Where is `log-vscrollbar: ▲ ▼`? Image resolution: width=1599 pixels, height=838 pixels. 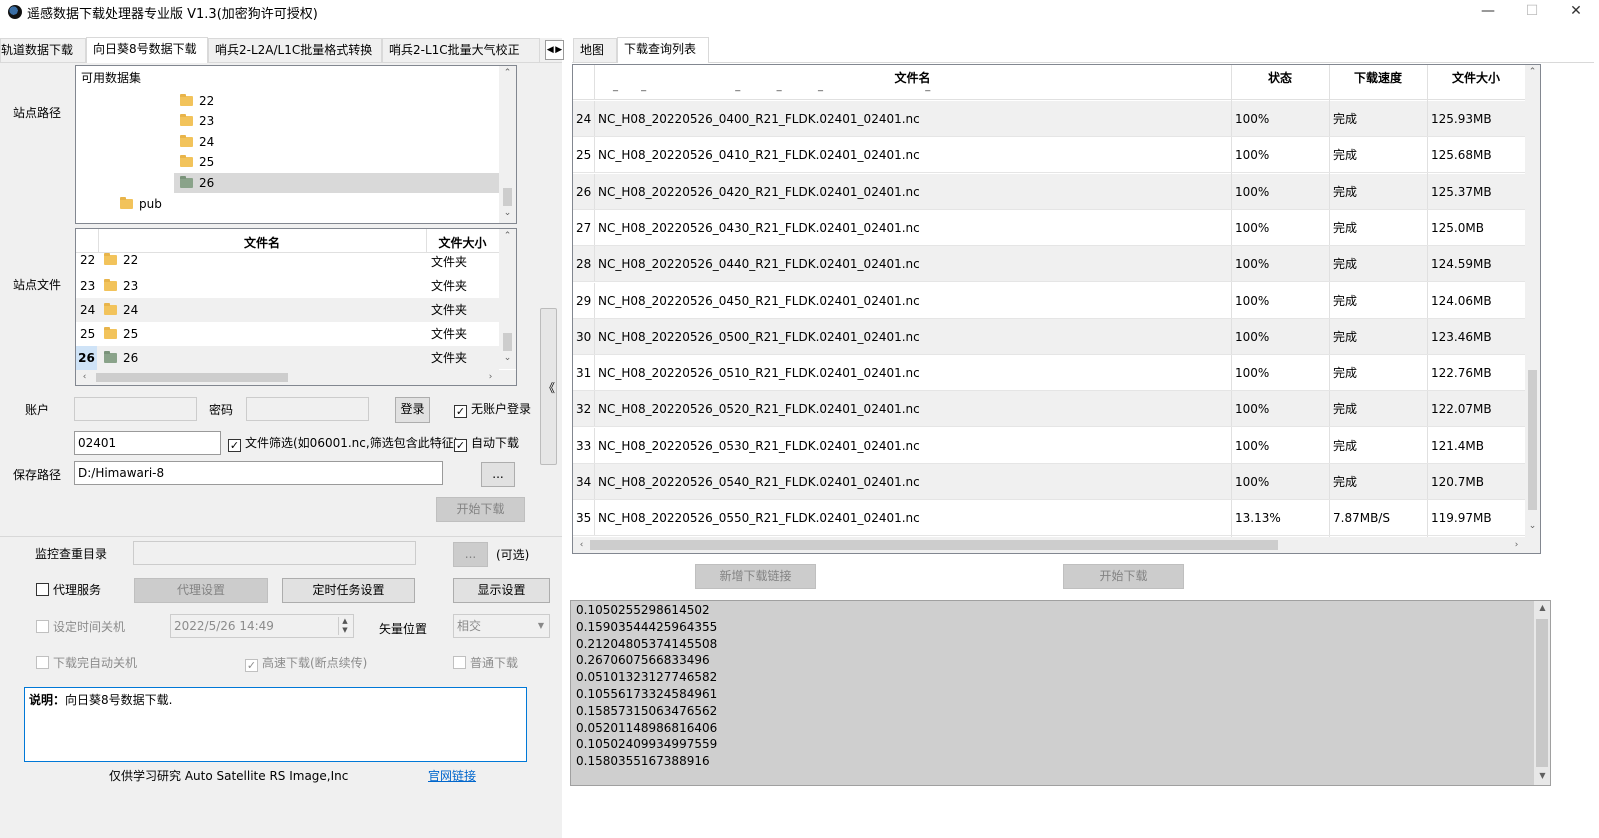 log-vscrollbar: ▲ ▼ is located at coordinates (1542, 693).